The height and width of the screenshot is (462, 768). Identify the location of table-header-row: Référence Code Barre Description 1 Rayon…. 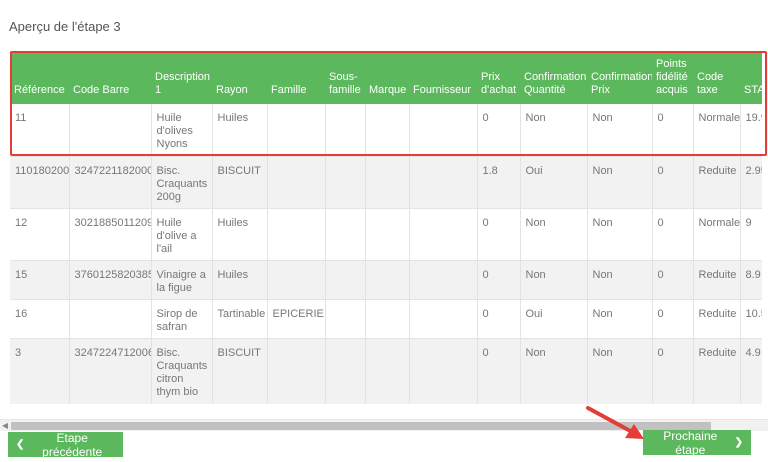
(386, 78).